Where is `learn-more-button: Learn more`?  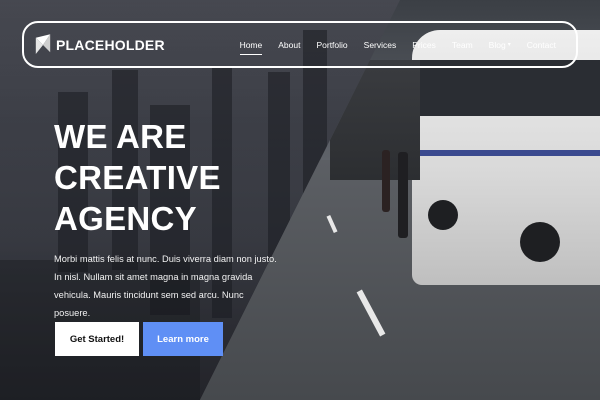
learn-more-button: Learn more is located at coordinates (183, 339).